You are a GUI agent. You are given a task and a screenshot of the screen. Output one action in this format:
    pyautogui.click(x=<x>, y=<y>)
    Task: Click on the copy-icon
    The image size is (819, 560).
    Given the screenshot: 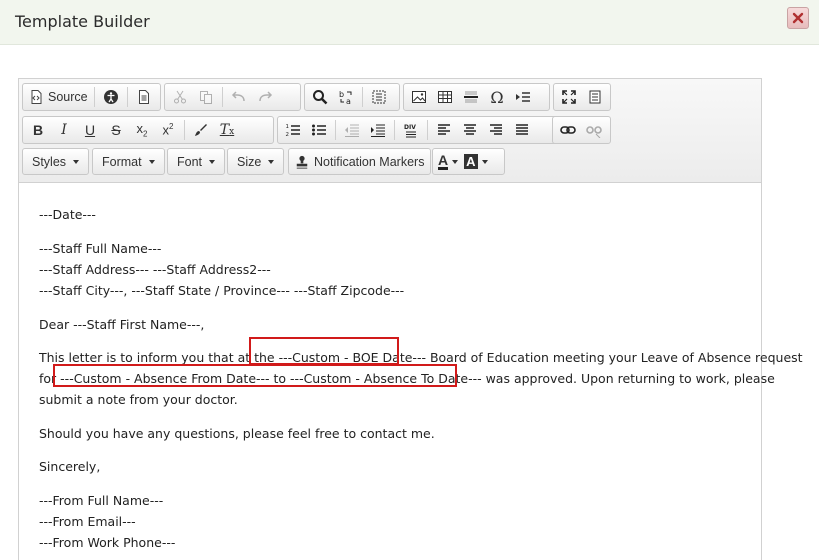 What is the action you would take?
    pyautogui.click(x=206, y=97)
    